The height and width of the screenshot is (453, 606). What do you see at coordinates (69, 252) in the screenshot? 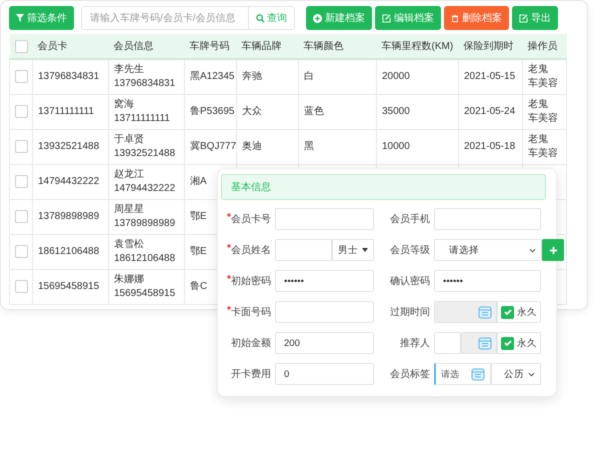
I see `table-cell: 18612106488` at bounding box center [69, 252].